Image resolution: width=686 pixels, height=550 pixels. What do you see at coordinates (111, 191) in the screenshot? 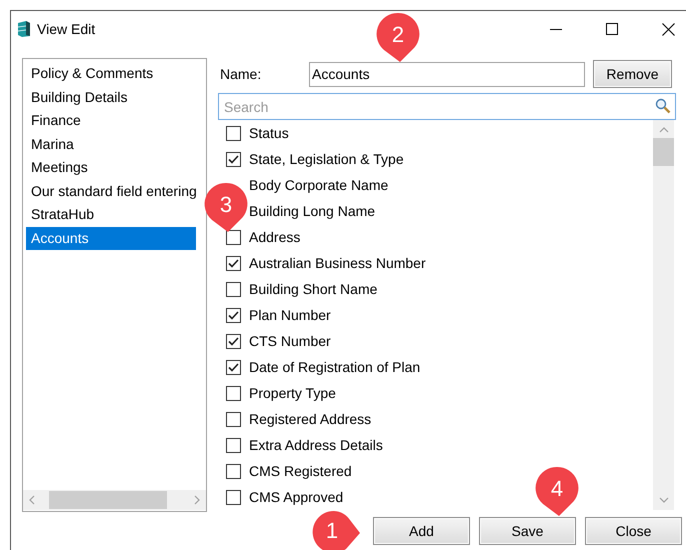
I see `sidebar-item: Our standard field entering` at bounding box center [111, 191].